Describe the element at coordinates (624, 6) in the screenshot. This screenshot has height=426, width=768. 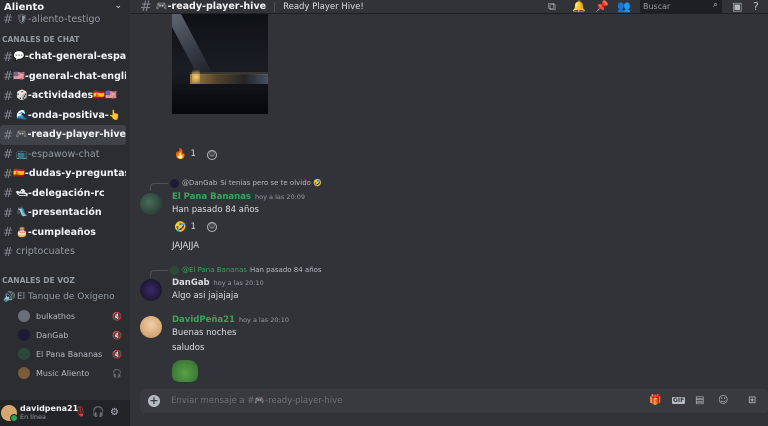
I see `members-icon: 👥` at that location.